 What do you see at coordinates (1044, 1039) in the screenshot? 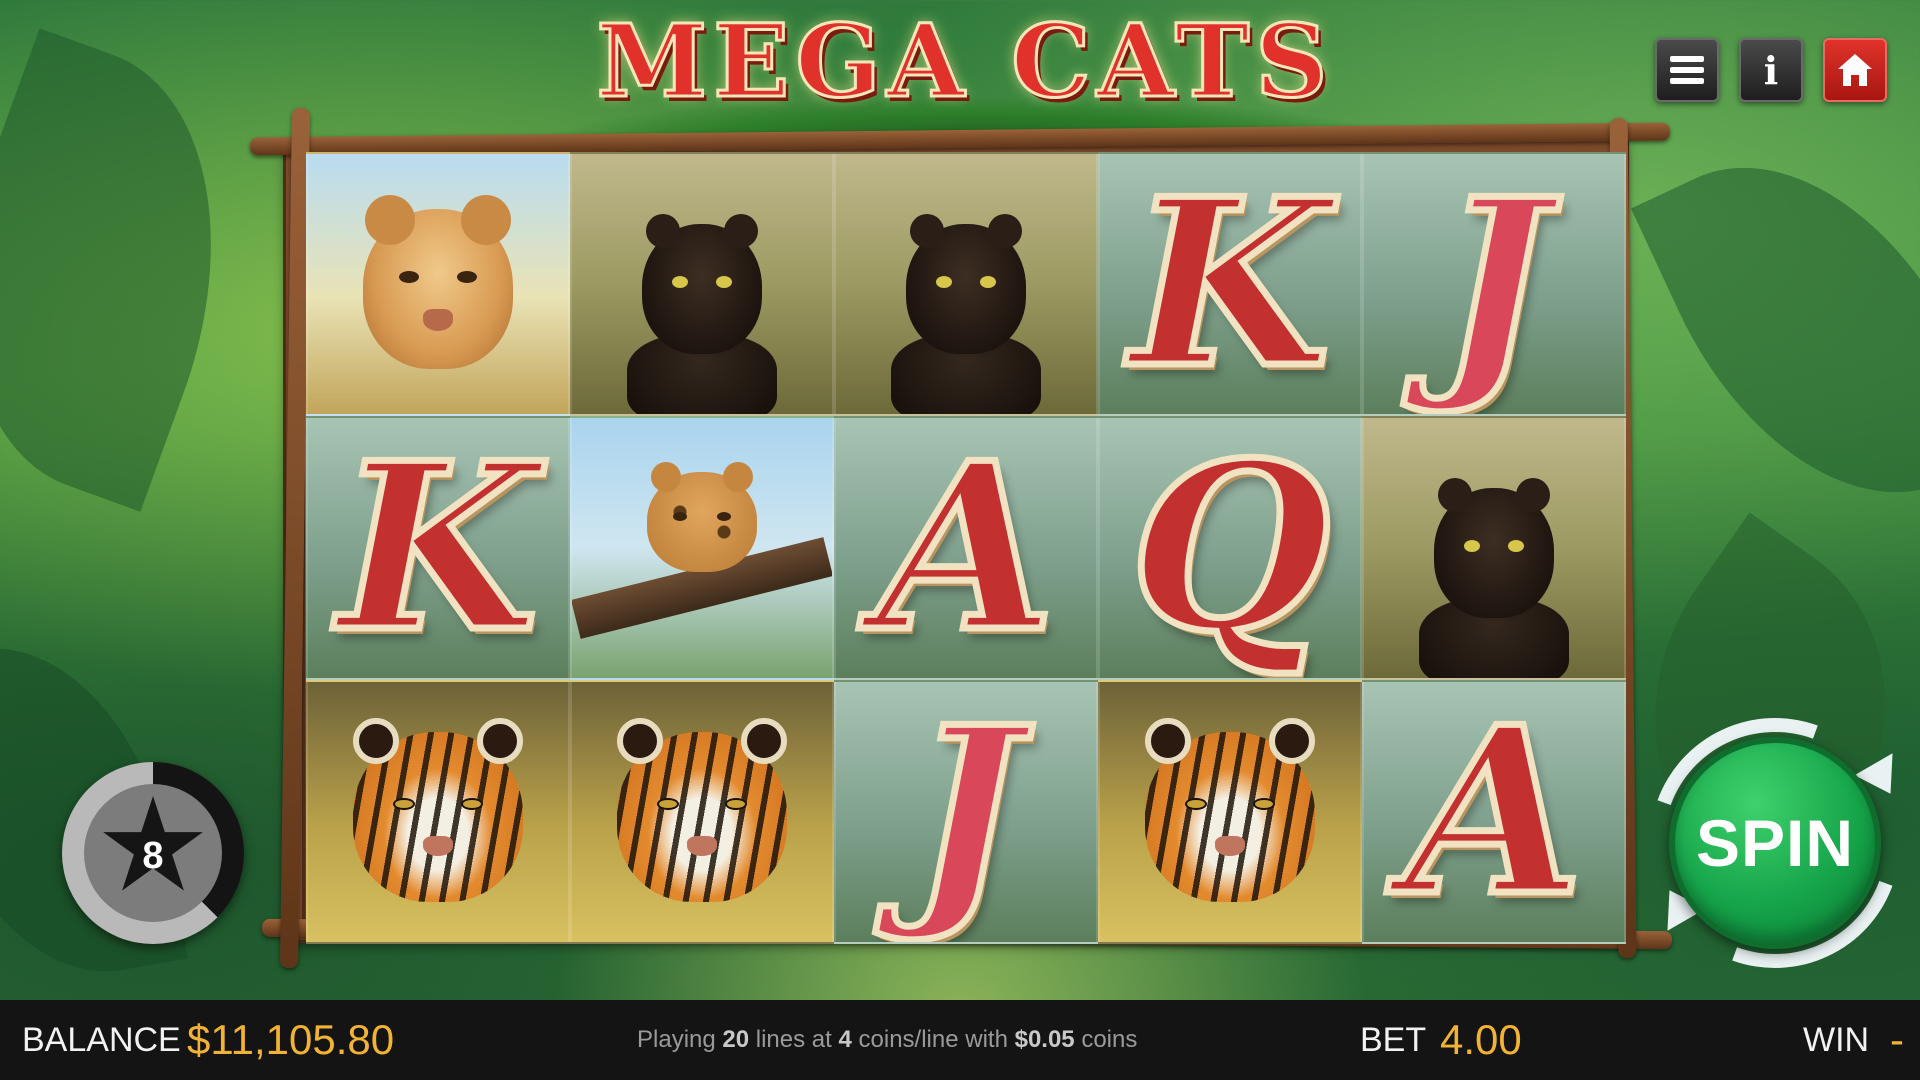
I see `coin-value: $0.05` at bounding box center [1044, 1039].